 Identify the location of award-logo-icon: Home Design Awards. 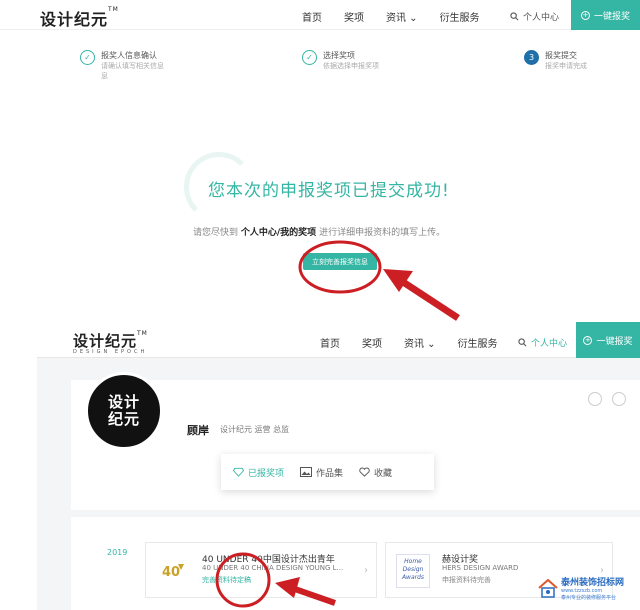
(413, 571).